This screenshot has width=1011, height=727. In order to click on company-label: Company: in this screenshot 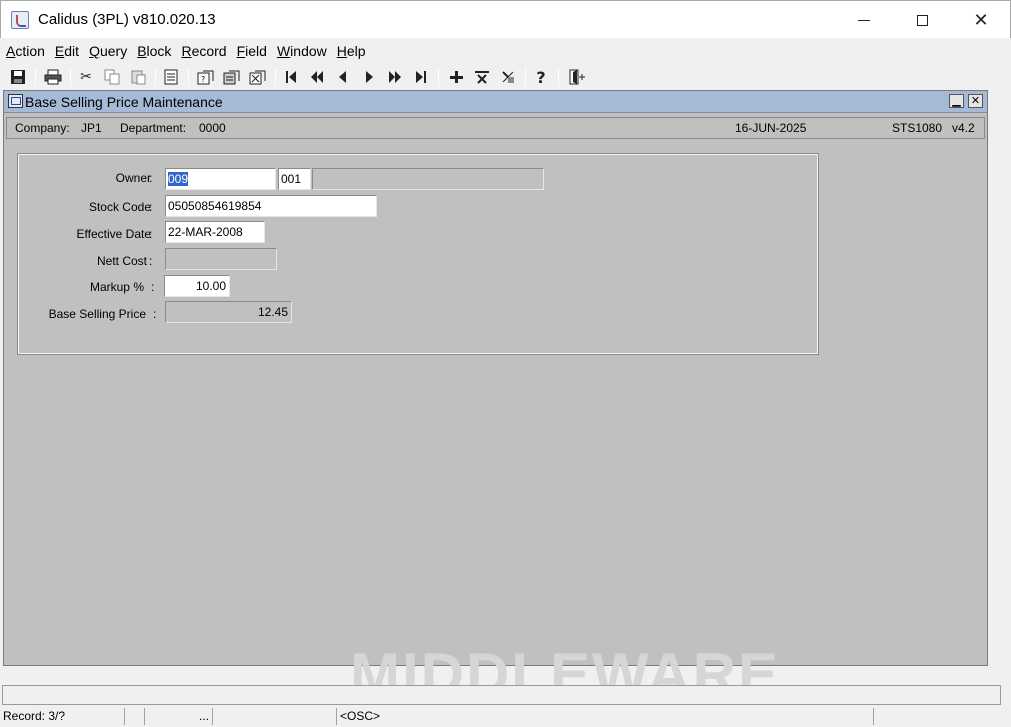, I will do `click(42, 128)`.